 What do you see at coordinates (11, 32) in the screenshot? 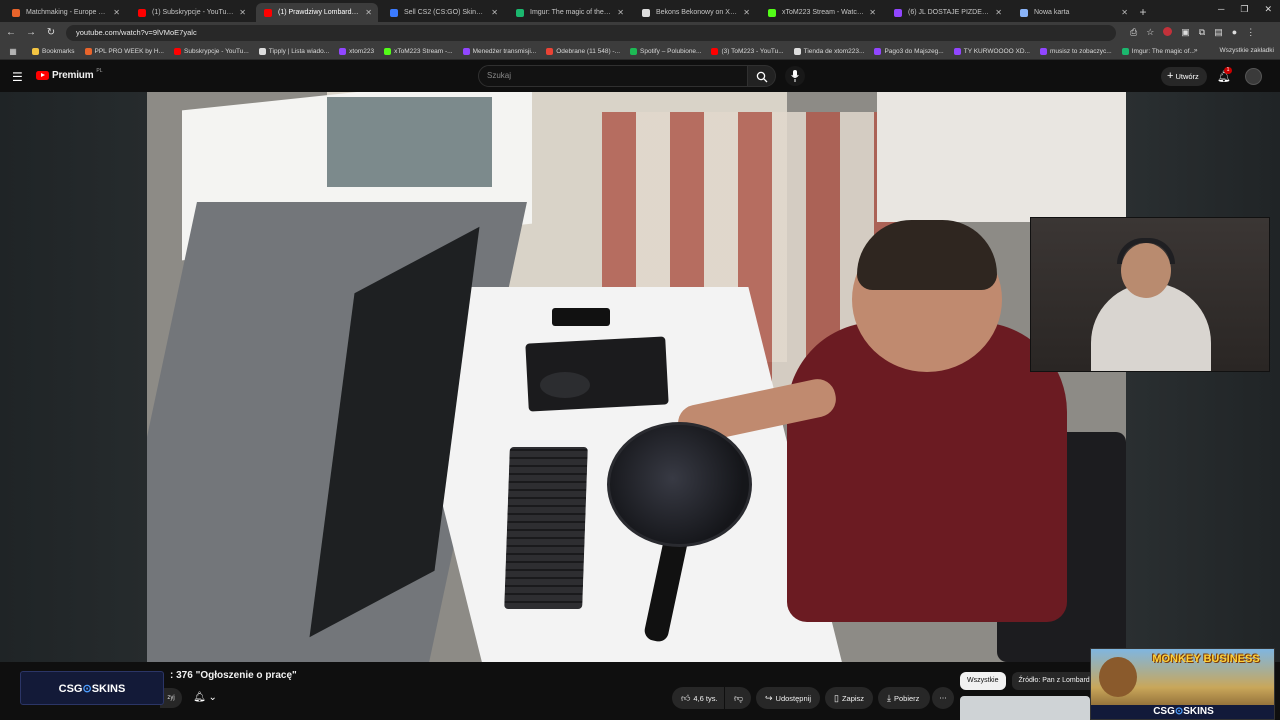
I see `back-icon: ←` at bounding box center [11, 32].